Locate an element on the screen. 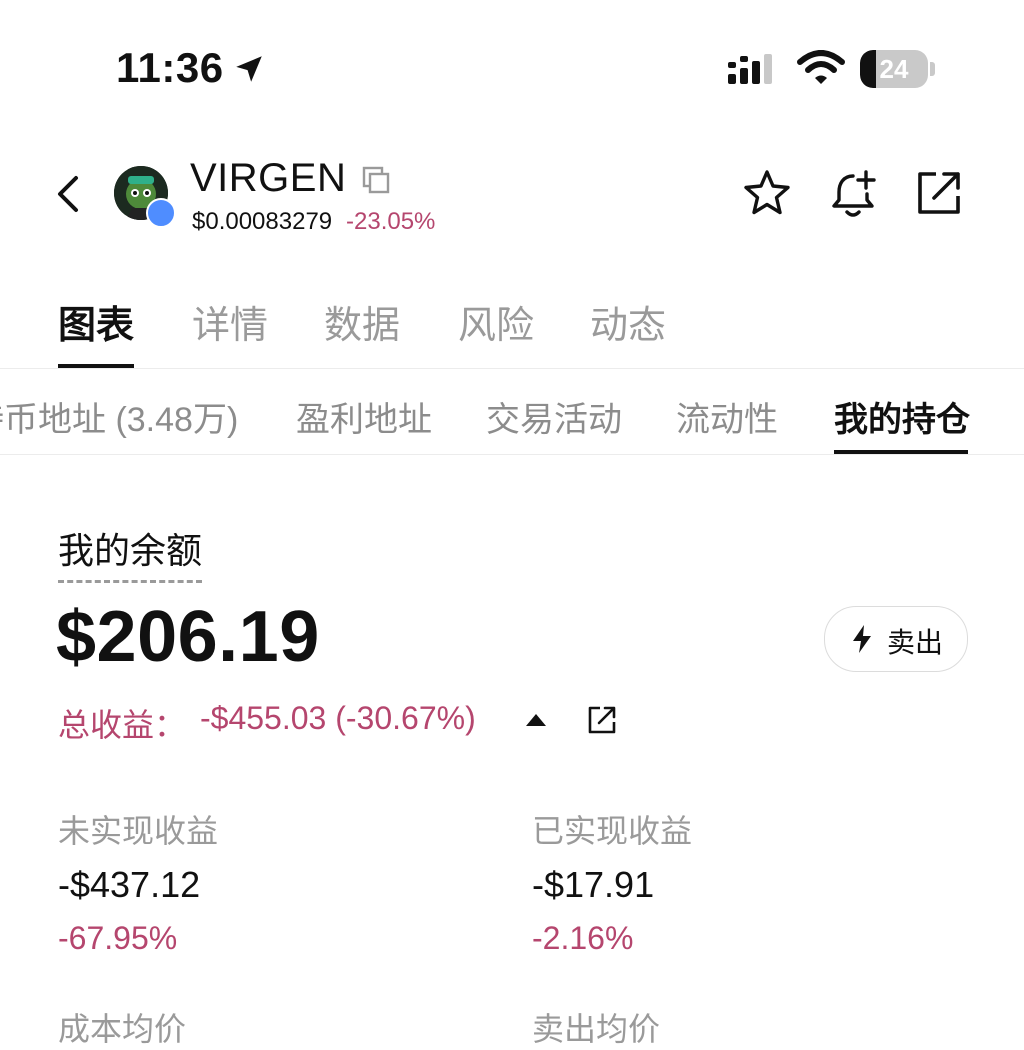 This screenshot has width=1024, height=1050. tab-data: 数据 is located at coordinates (362, 321).